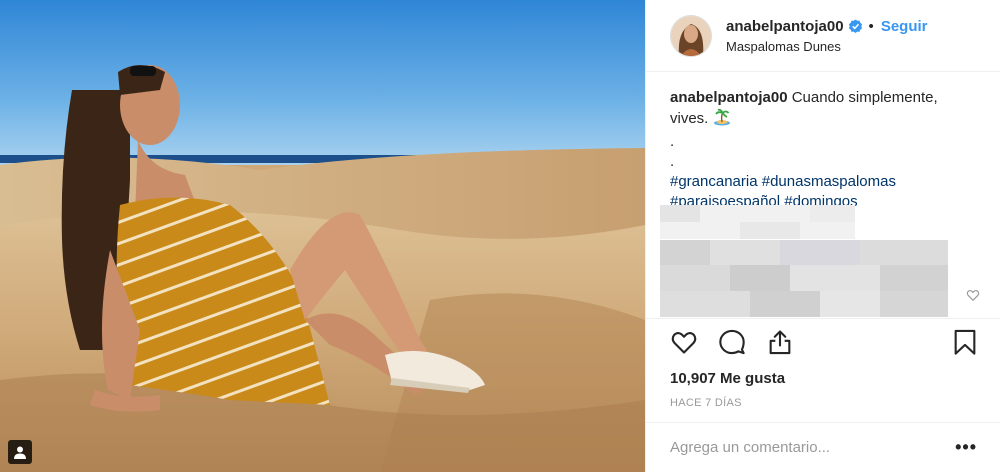 This screenshot has width=1000, height=472. I want to click on comment-box: •••, so click(823, 447).